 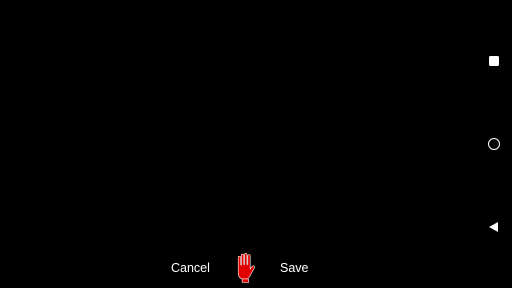 I want to click on circle-icon, so click(x=494, y=144).